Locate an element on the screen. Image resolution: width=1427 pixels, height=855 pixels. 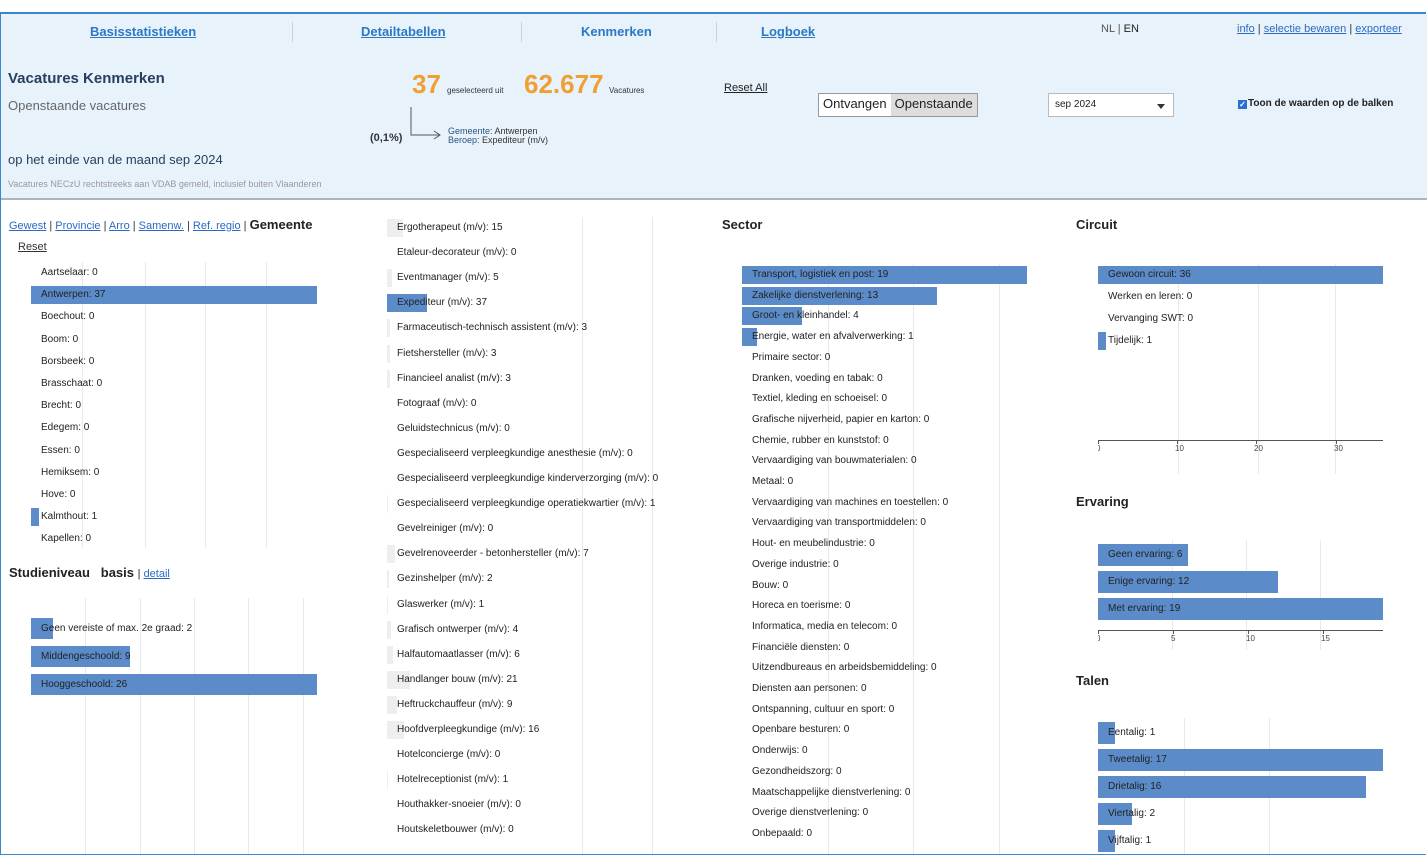
geo-row: Boechout: 0 is located at coordinates (62, 317).